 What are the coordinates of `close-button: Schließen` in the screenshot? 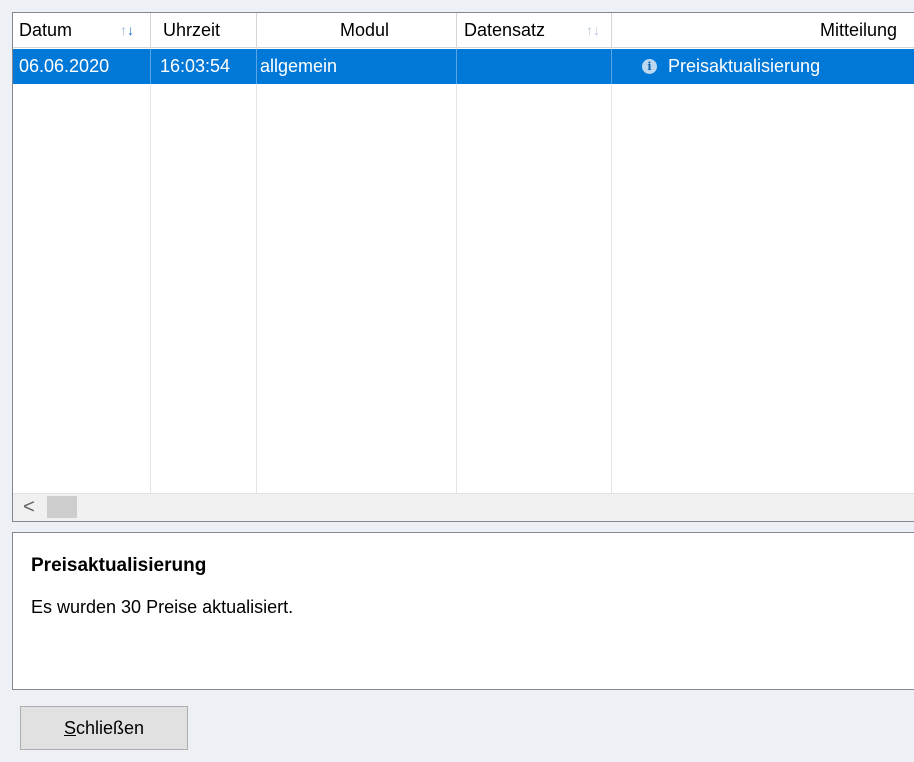 It's located at (104, 728).